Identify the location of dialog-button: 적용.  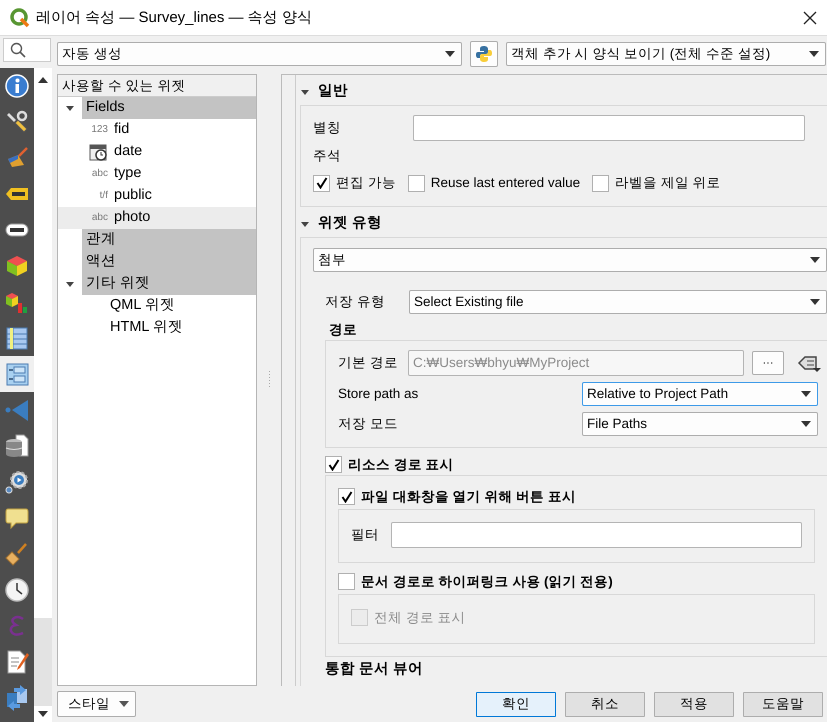
(694, 704).